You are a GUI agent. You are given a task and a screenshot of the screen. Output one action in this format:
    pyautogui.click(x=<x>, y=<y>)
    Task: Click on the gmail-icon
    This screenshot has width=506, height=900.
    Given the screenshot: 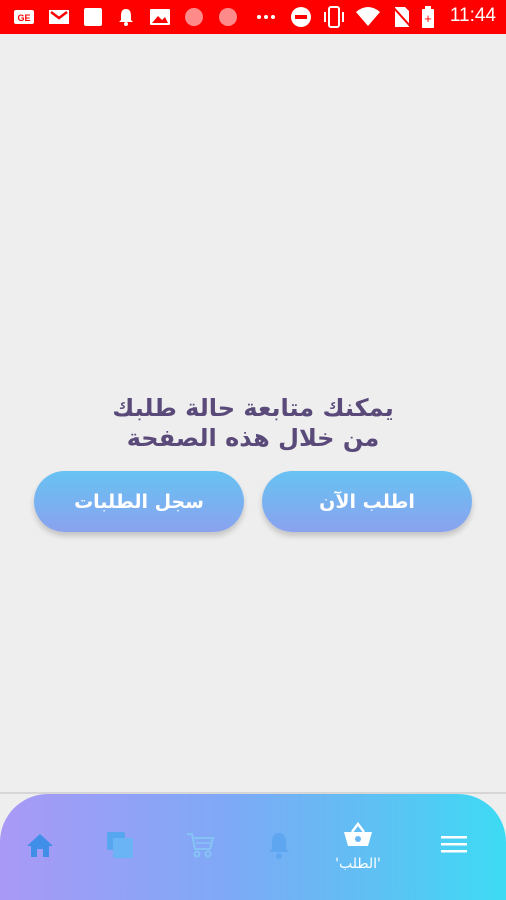 What is the action you would take?
    pyautogui.click(x=59, y=17)
    